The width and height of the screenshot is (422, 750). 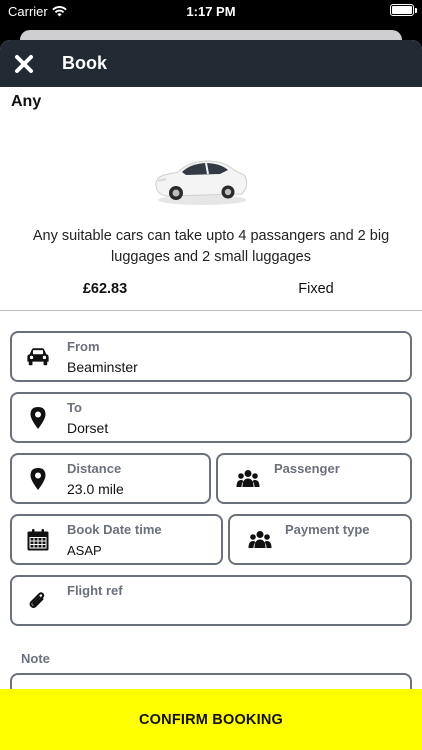 What do you see at coordinates (95, 590) in the screenshot?
I see `flight-ref-label: Flight ref` at bounding box center [95, 590].